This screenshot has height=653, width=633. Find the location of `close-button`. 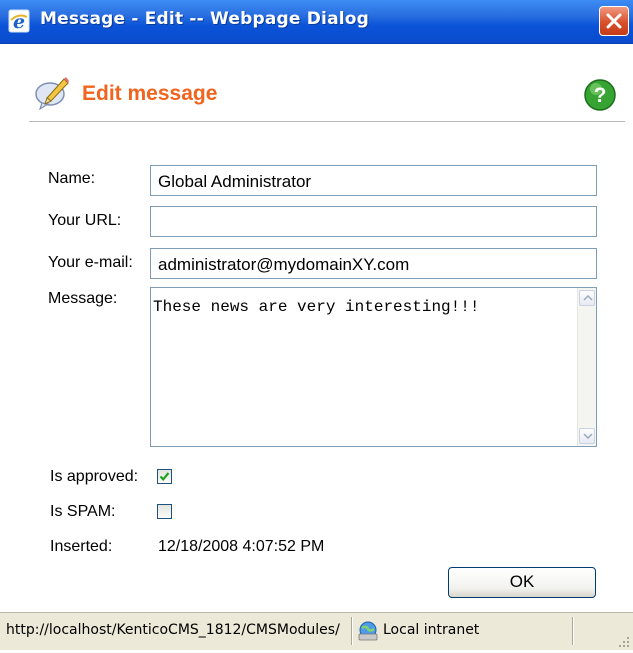

close-button is located at coordinates (614, 21).